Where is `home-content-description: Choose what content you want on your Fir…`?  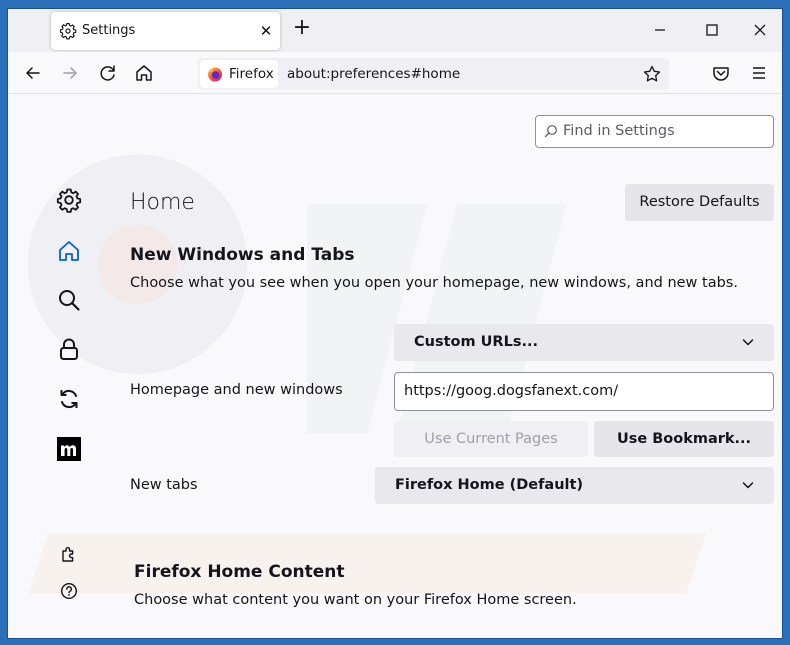
home-content-description: Choose what content you want on your Fir… is located at coordinates (355, 600).